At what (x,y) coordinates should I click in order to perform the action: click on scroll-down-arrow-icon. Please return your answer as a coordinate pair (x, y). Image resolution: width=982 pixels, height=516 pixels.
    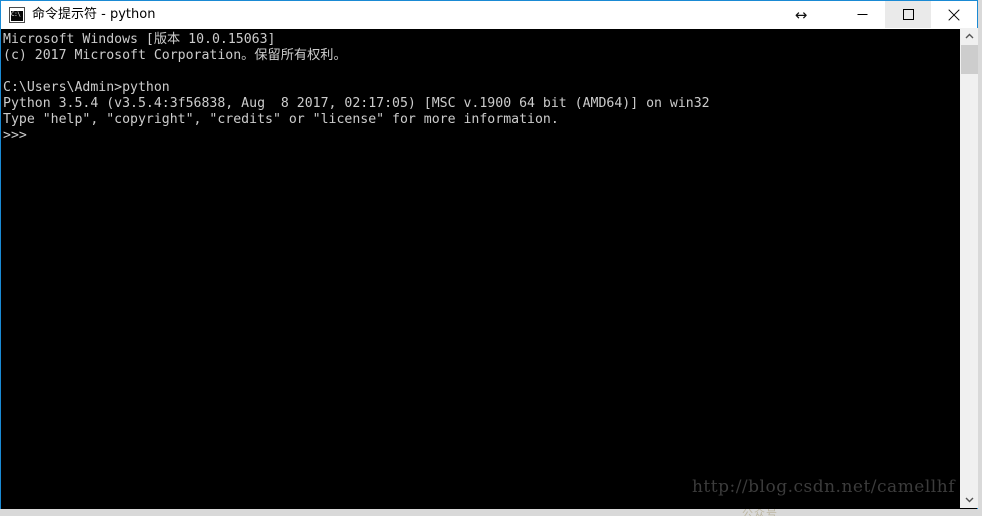
    Looking at the image, I should click on (969, 499).